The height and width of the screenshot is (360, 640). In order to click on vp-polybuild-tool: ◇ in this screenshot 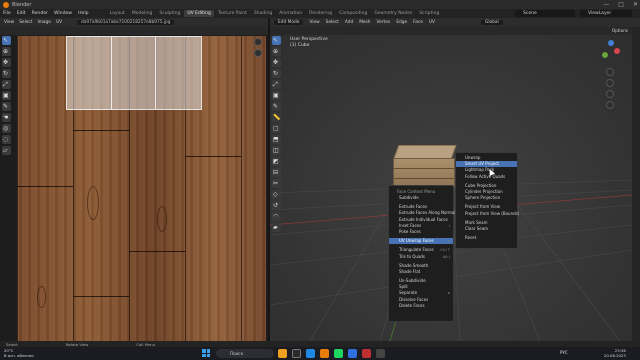, I will do `click(276, 194)`.